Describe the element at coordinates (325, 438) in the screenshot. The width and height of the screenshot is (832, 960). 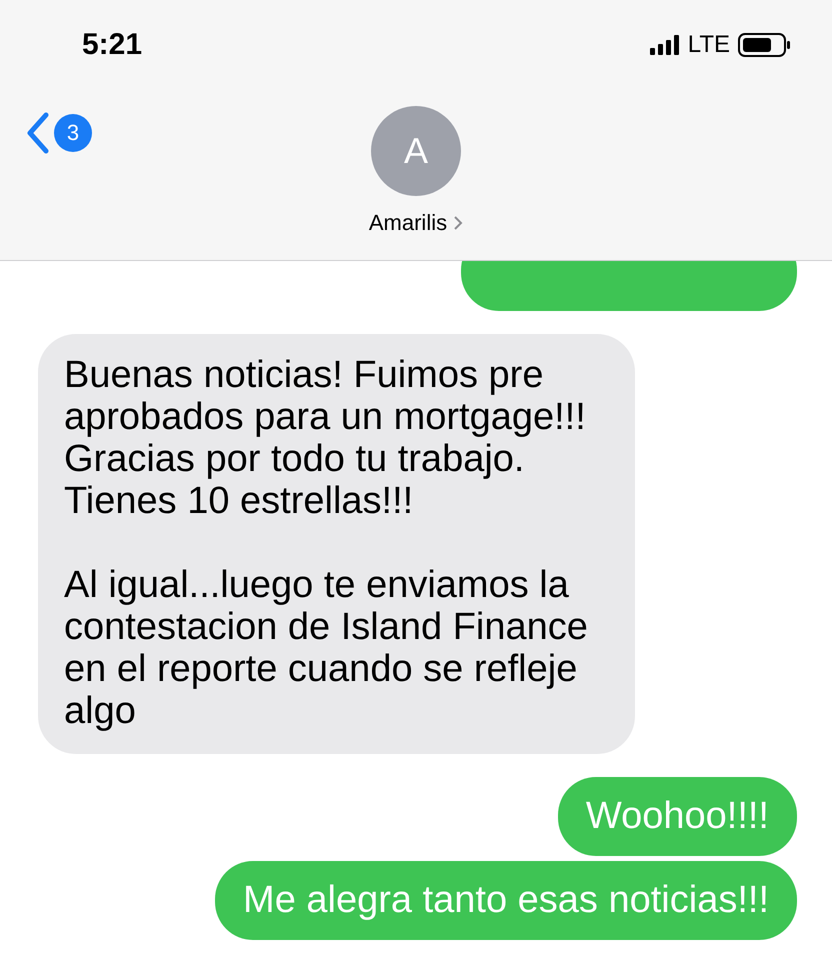
I see `message-text: Buenas noticias! Fuimos pre aprobados para un mortgage!!! Gracias por todo tu trabajo. Tienes 10 estrellas!!!` at that location.